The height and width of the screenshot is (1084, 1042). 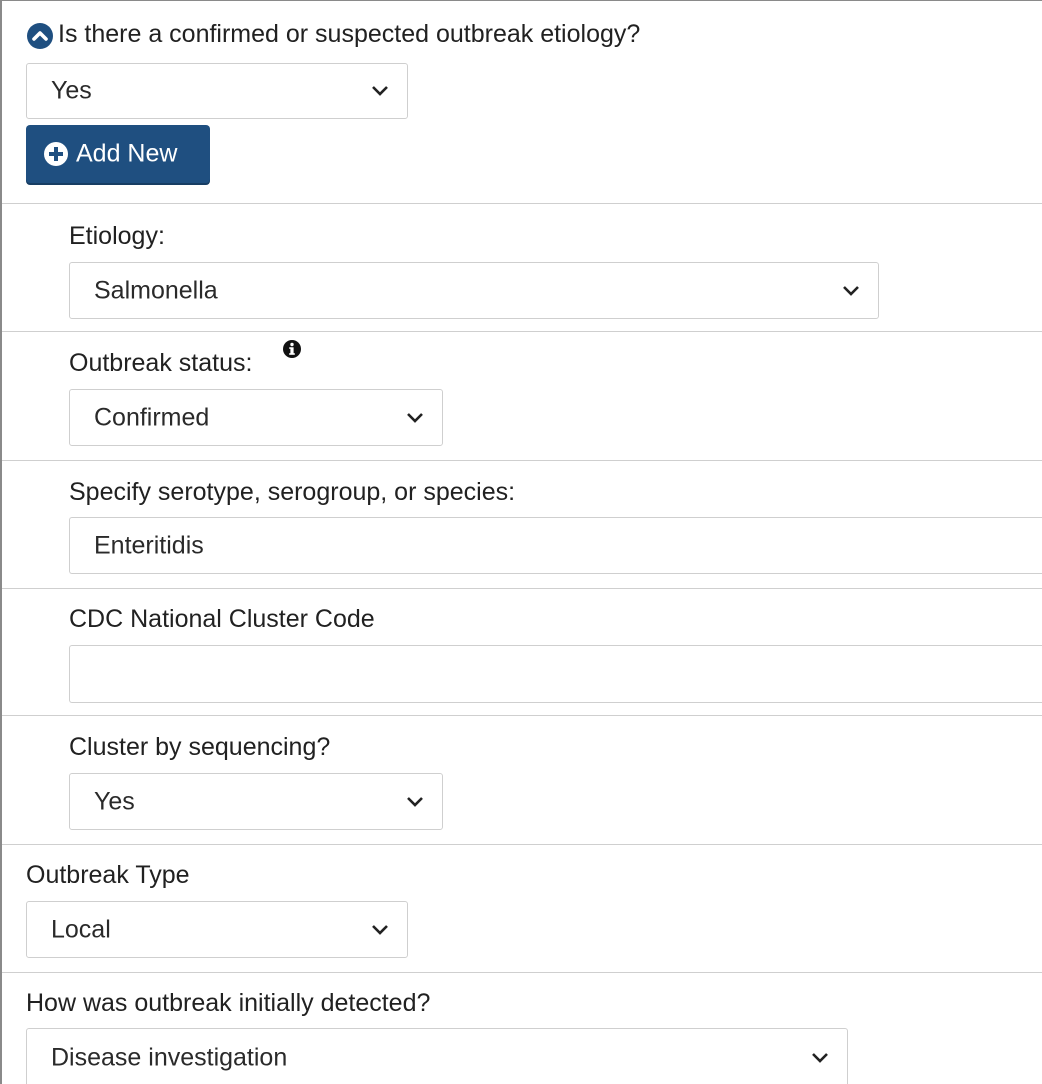 I want to click on info-icon, so click(x=292, y=349).